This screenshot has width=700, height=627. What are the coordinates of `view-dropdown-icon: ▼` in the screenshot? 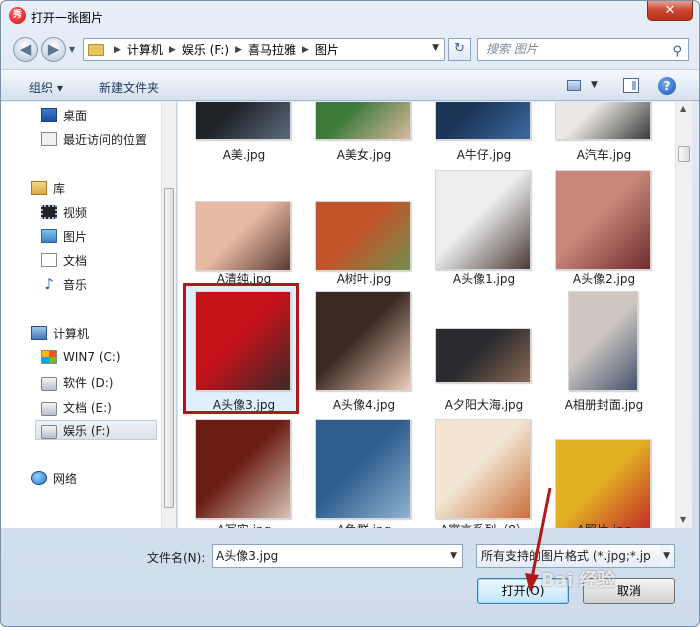 It's located at (594, 85).